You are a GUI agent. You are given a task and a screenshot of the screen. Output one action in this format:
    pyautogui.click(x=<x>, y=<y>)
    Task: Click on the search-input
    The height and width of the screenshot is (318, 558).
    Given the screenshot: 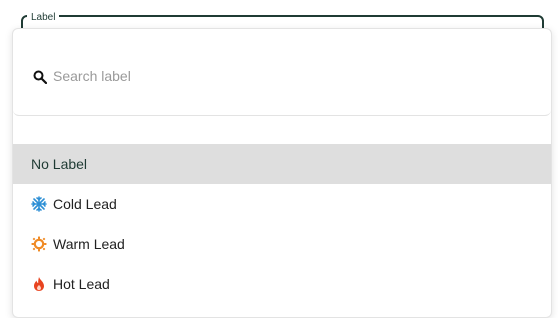 What is the action you would take?
    pyautogui.click(x=288, y=76)
    